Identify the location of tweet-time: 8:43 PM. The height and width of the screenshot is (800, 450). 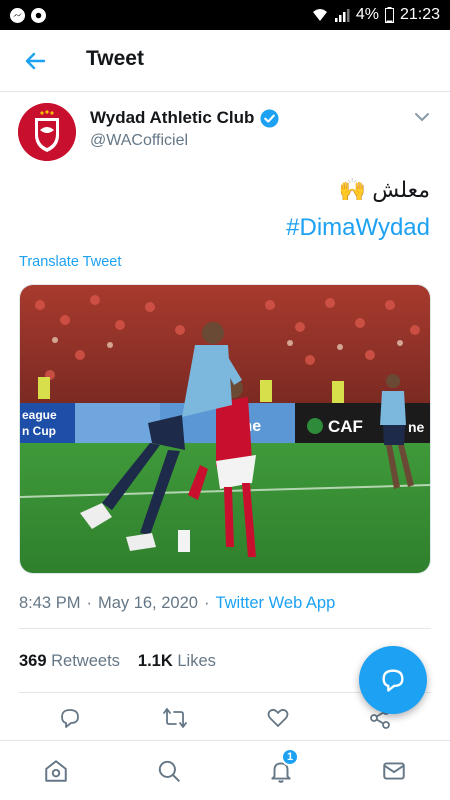
(50, 603).